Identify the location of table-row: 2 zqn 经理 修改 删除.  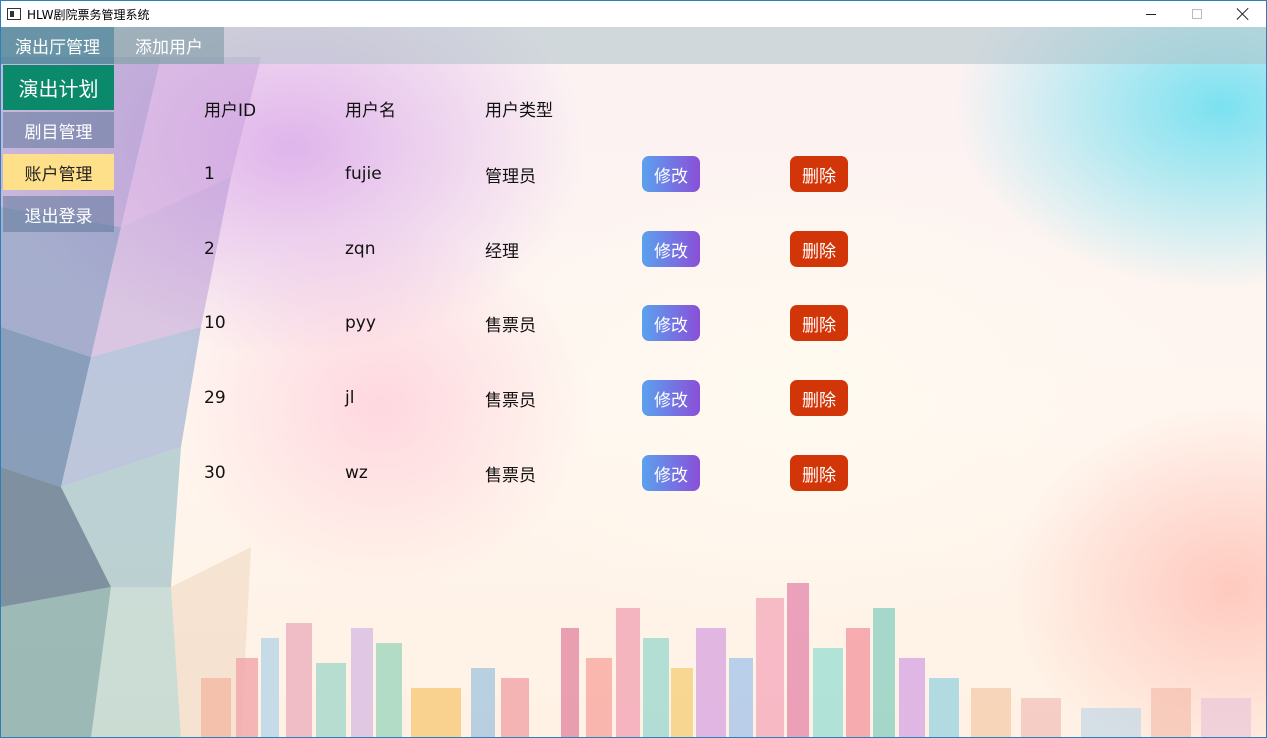
(541, 249).